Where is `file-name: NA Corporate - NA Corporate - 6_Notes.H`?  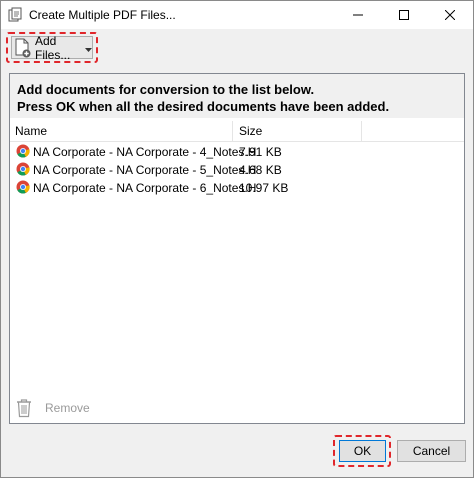
file-name: NA Corporate - NA Corporate - 6_Notes.H is located at coordinates (145, 188).